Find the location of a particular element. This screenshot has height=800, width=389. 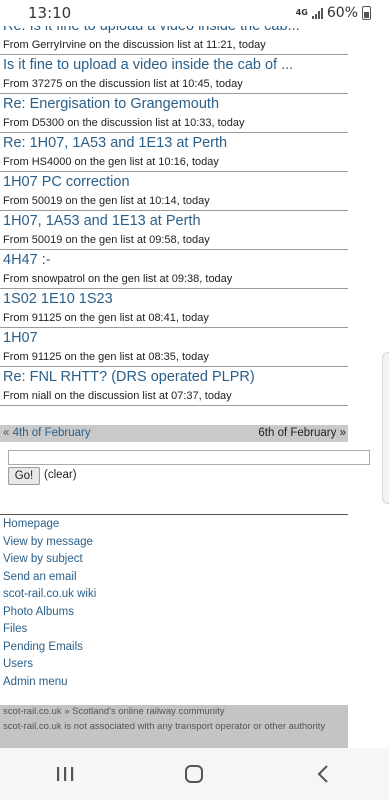

nav-link-send-email: Send an email is located at coordinates (49, 578).